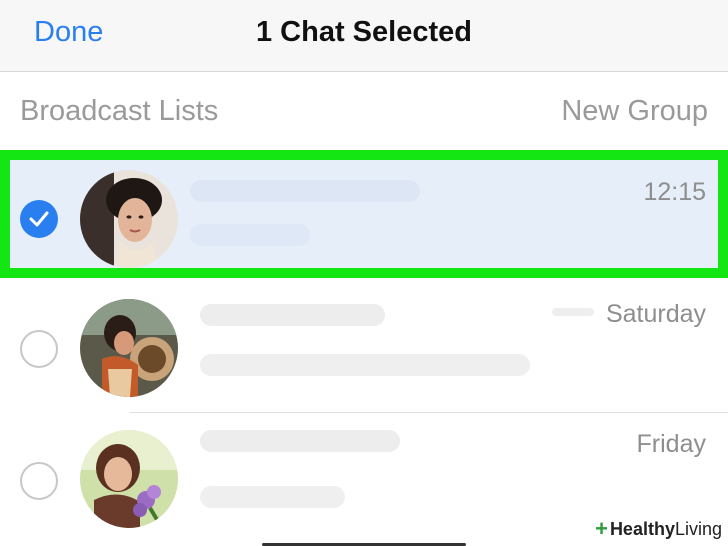  Describe the element at coordinates (655, 314) in the screenshot. I see `chat-time: Saturday` at that location.